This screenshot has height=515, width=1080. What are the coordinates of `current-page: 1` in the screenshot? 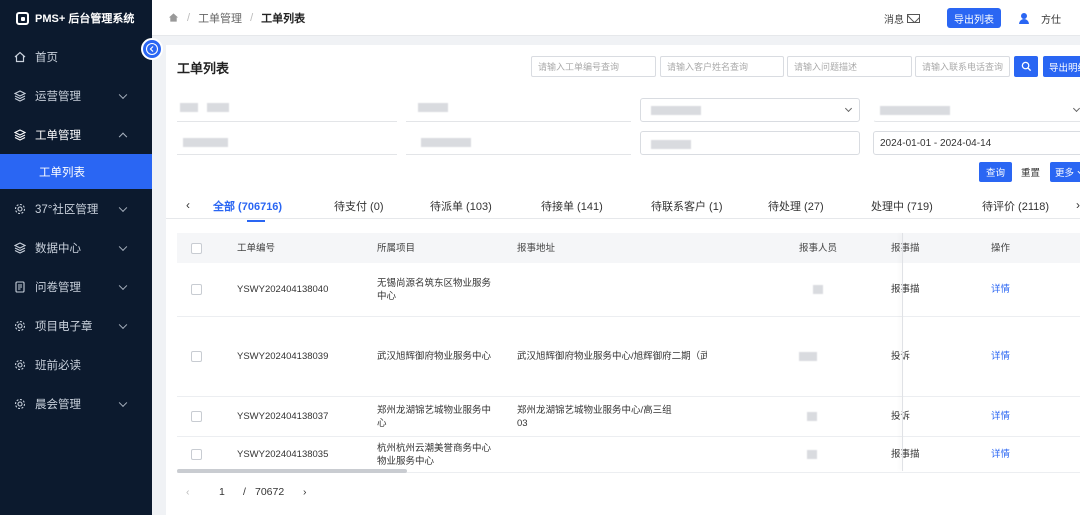 It's located at (222, 492).